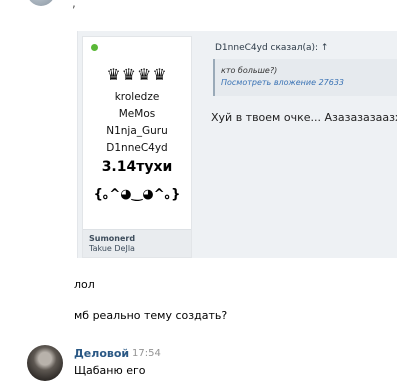 The width and height of the screenshot is (397, 387). What do you see at coordinates (94, 47) in the screenshot?
I see `online-status-icon` at bounding box center [94, 47].